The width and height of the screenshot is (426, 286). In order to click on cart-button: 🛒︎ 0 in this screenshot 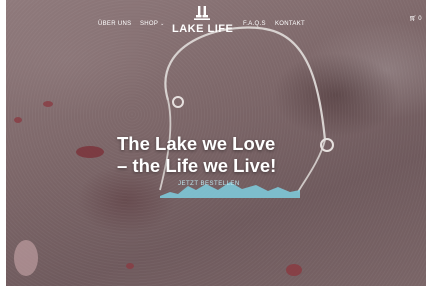, I will do `click(415, 18)`.